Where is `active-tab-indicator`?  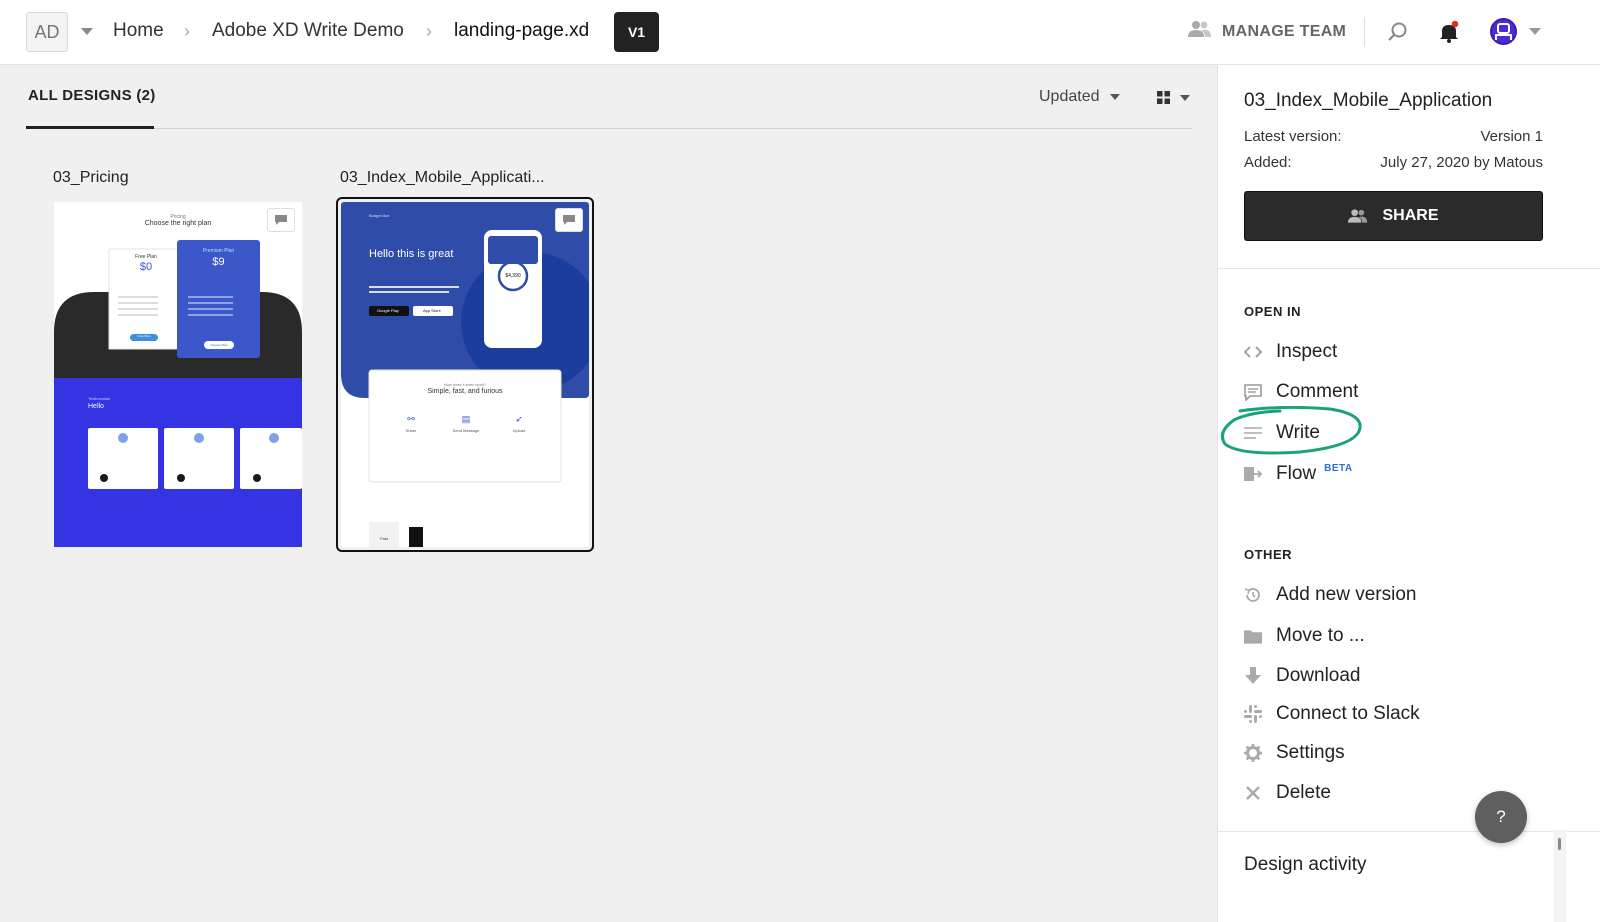
active-tab-indicator is located at coordinates (90, 127).